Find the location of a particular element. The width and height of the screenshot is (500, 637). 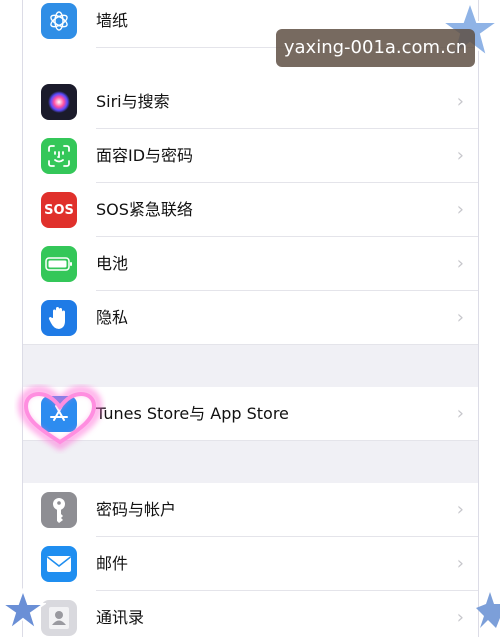

settings-row-label: 墙纸 is located at coordinates (112, 20).